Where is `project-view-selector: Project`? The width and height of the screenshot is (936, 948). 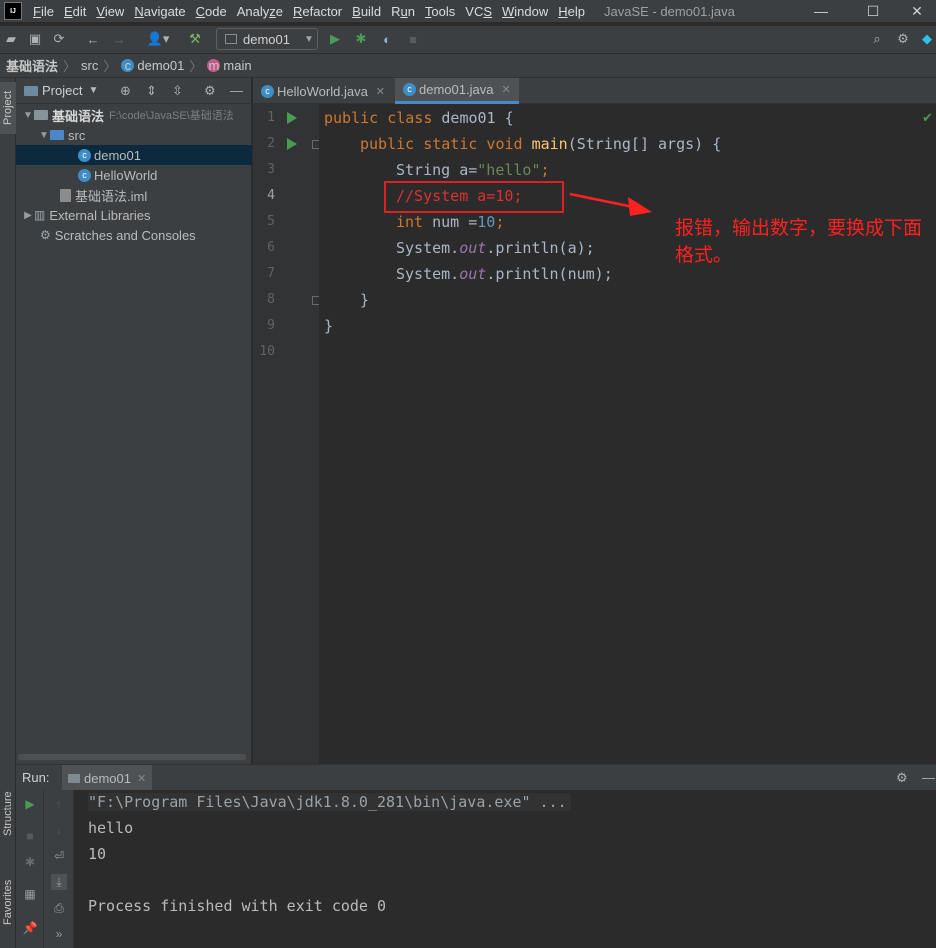
project-view-selector: Project is located at coordinates (62, 90).